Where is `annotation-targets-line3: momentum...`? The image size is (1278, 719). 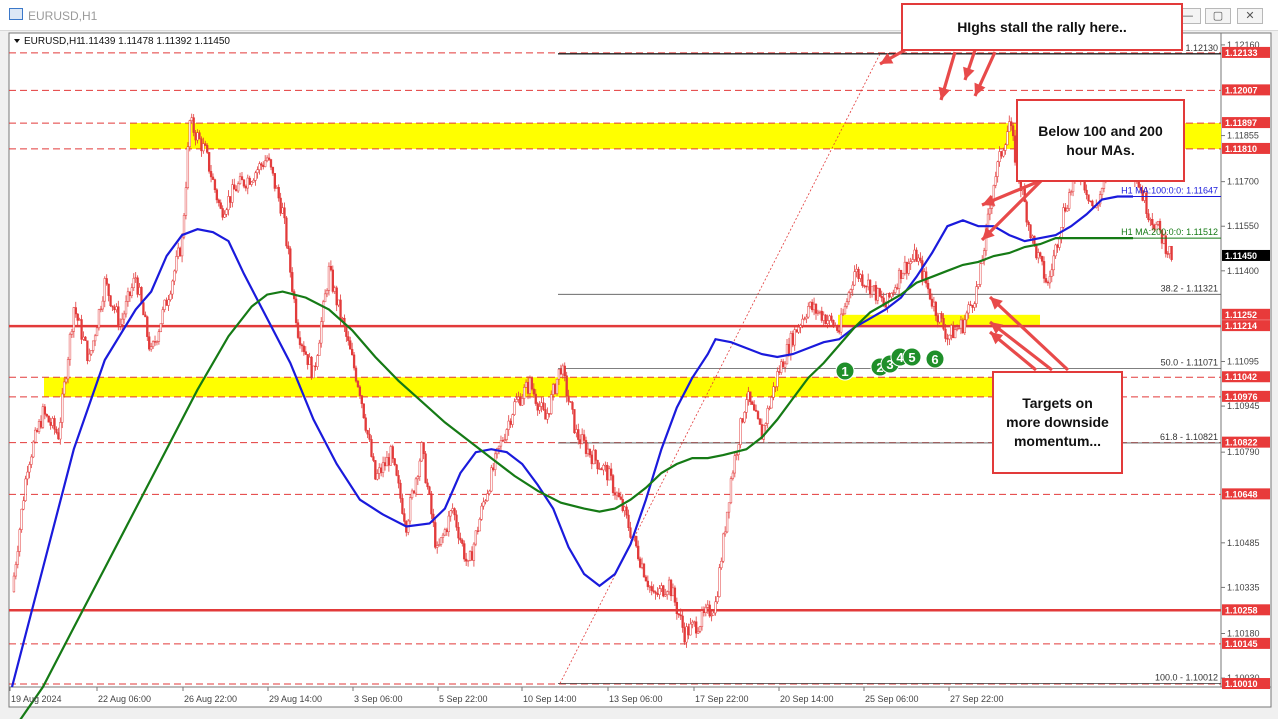
annotation-targets-line3: momentum... is located at coordinates (1057, 441).